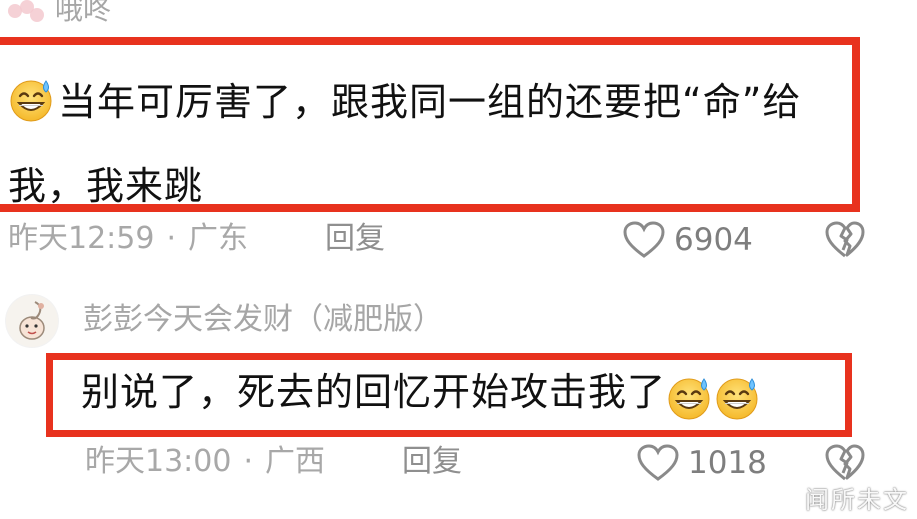 This screenshot has width=917, height=519. Describe the element at coordinates (158, 461) in the screenshot. I see `comment-time: 昨天13:00` at that location.